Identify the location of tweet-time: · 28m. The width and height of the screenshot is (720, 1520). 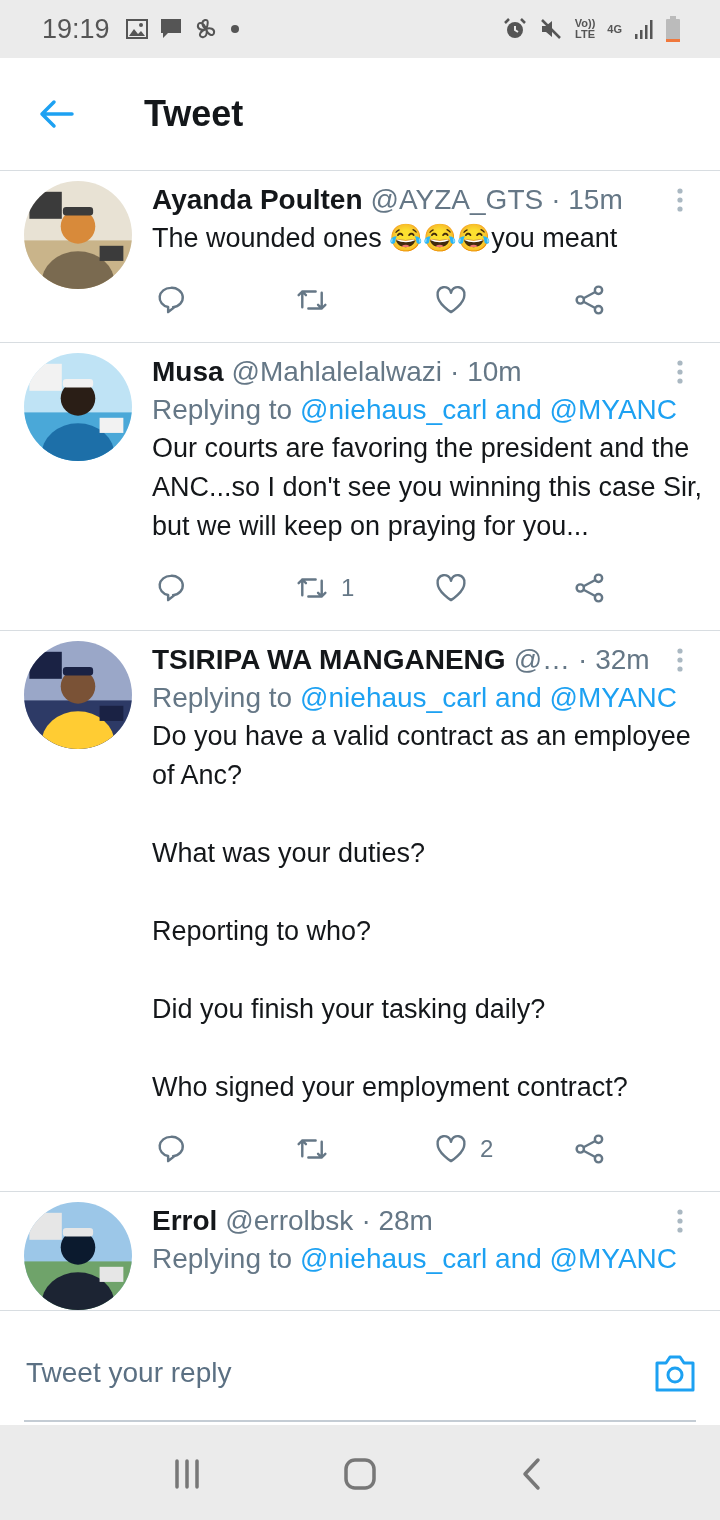
(397, 1221).